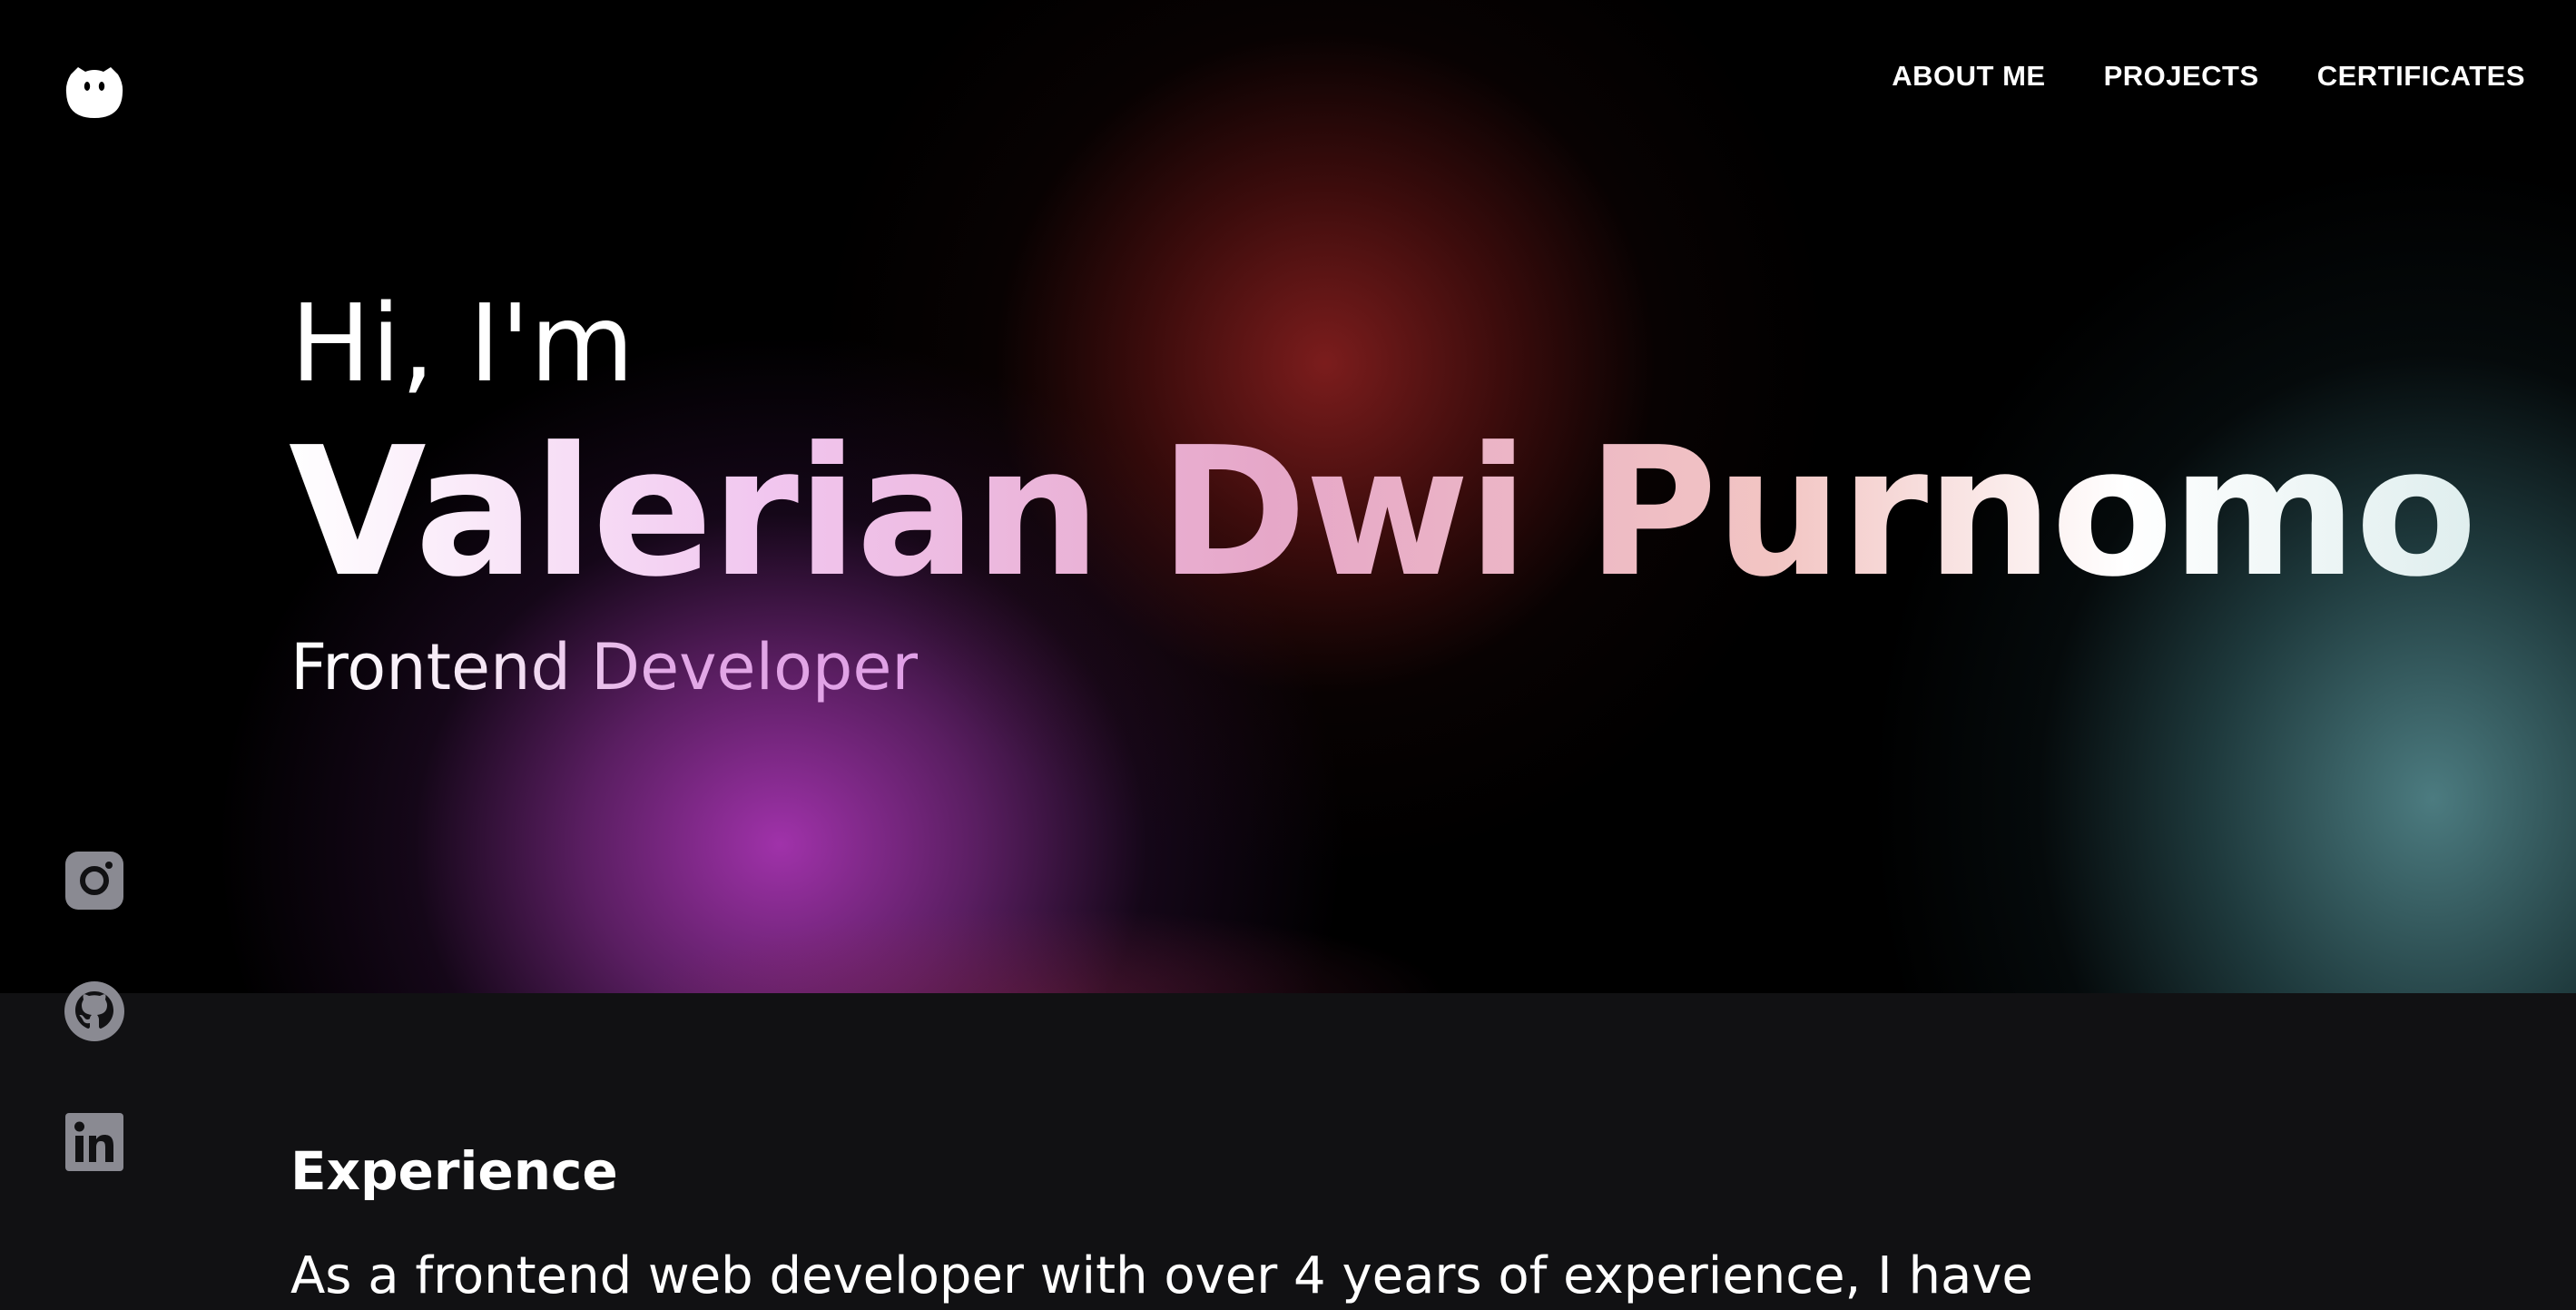  I want to click on hero-role: Frontend Developer, so click(604, 667).